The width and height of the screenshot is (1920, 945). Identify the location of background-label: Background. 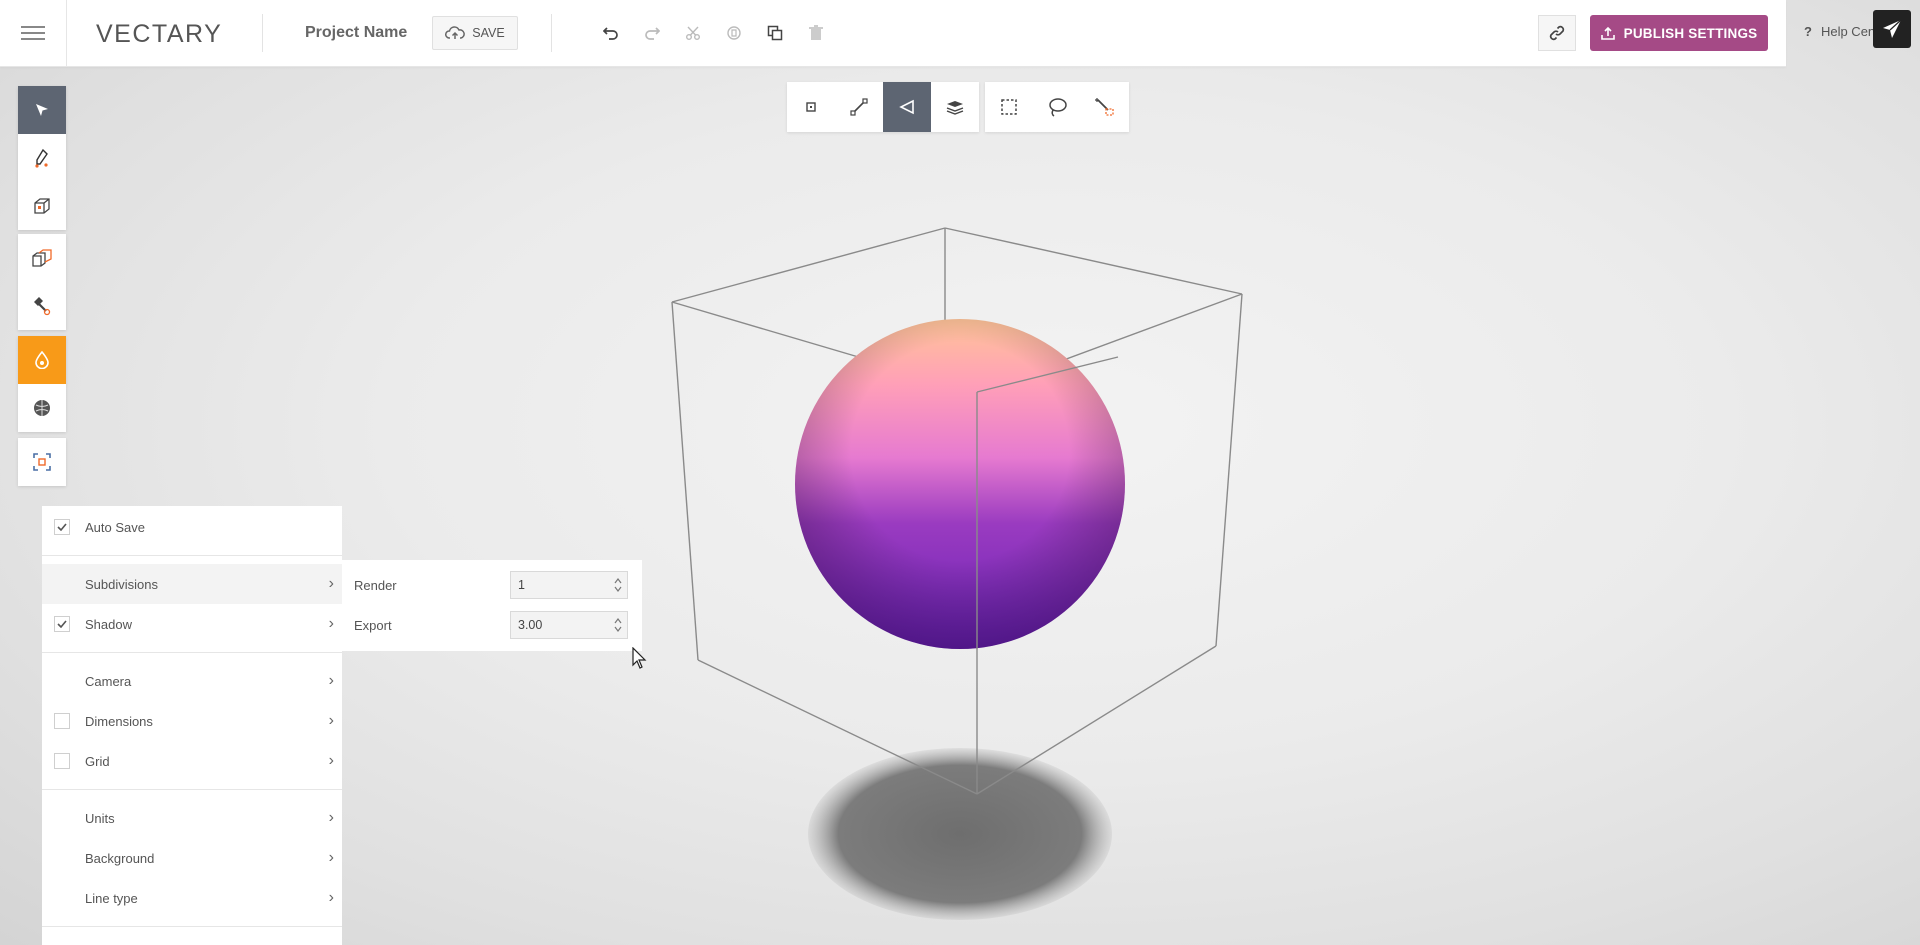
(120, 858).